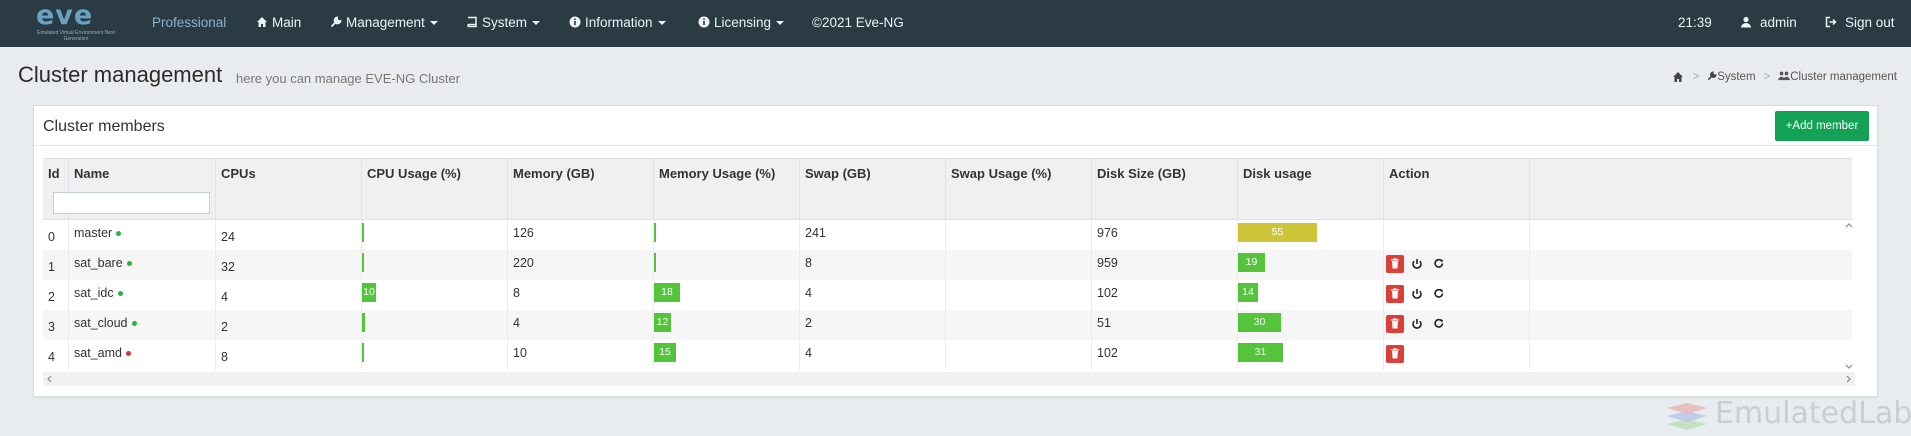  What do you see at coordinates (289, 295) in the screenshot?
I see `cell-cpus: 4` at bounding box center [289, 295].